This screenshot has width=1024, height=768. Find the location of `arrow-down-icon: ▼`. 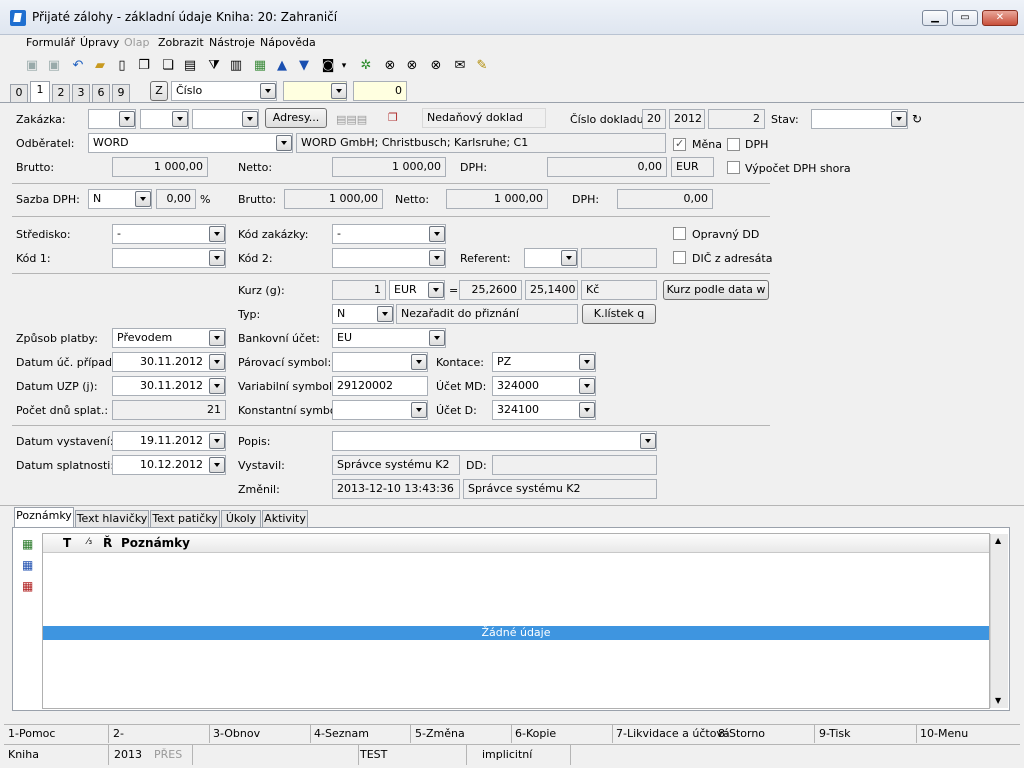

arrow-down-icon: ▼ is located at coordinates (304, 66).